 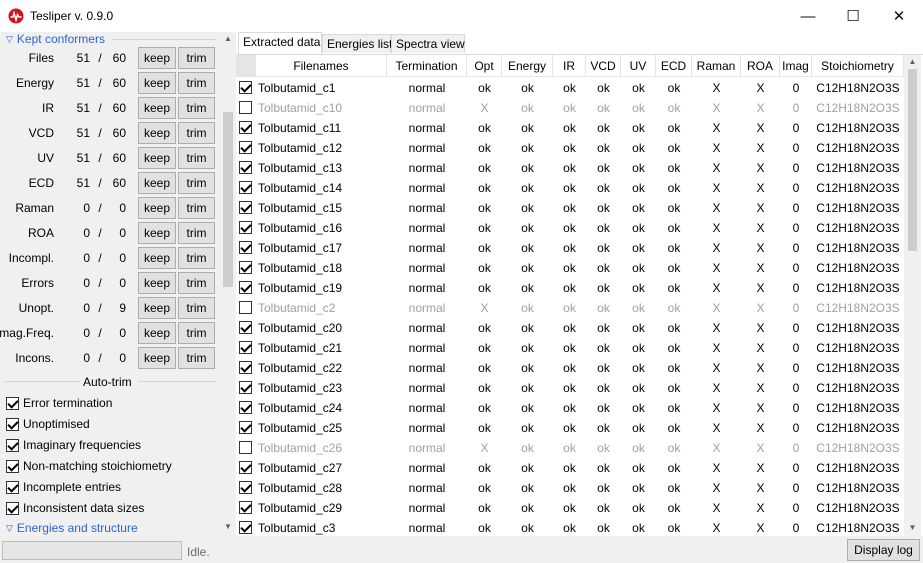 I want to click on minimize-button: —, so click(x=808, y=16).